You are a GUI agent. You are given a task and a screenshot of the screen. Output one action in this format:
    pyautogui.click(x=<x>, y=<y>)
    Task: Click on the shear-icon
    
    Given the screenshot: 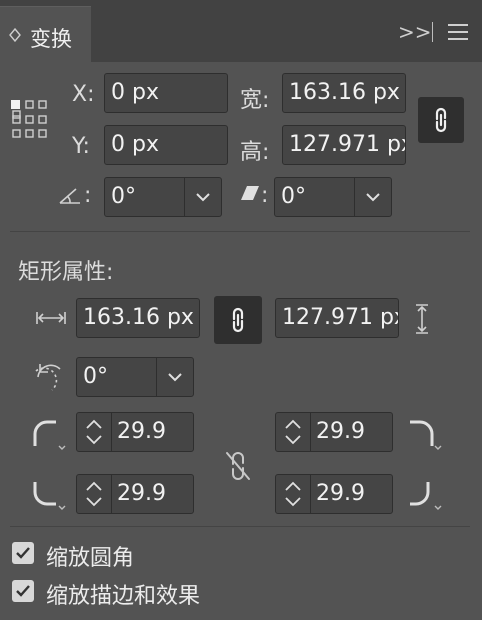 What is the action you would take?
    pyautogui.click(x=250, y=193)
    